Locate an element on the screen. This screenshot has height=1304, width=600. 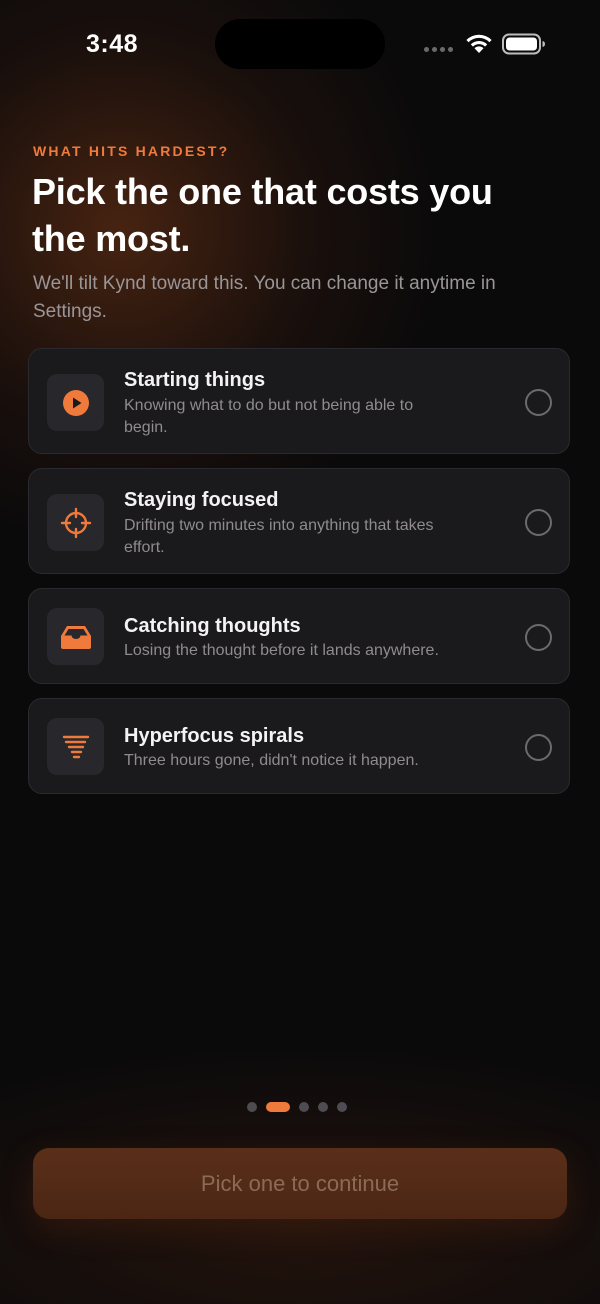
tornado-icon is located at coordinates (75, 746).